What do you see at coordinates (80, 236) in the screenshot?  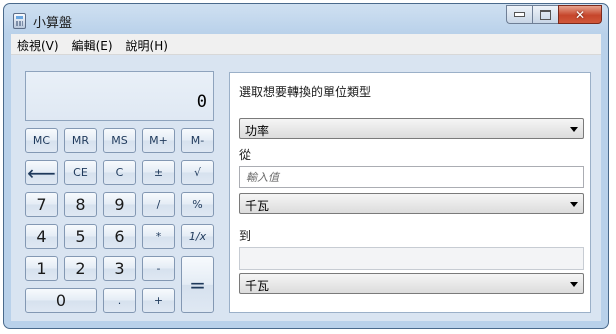 I see `digit-5-button: 5` at bounding box center [80, 236].